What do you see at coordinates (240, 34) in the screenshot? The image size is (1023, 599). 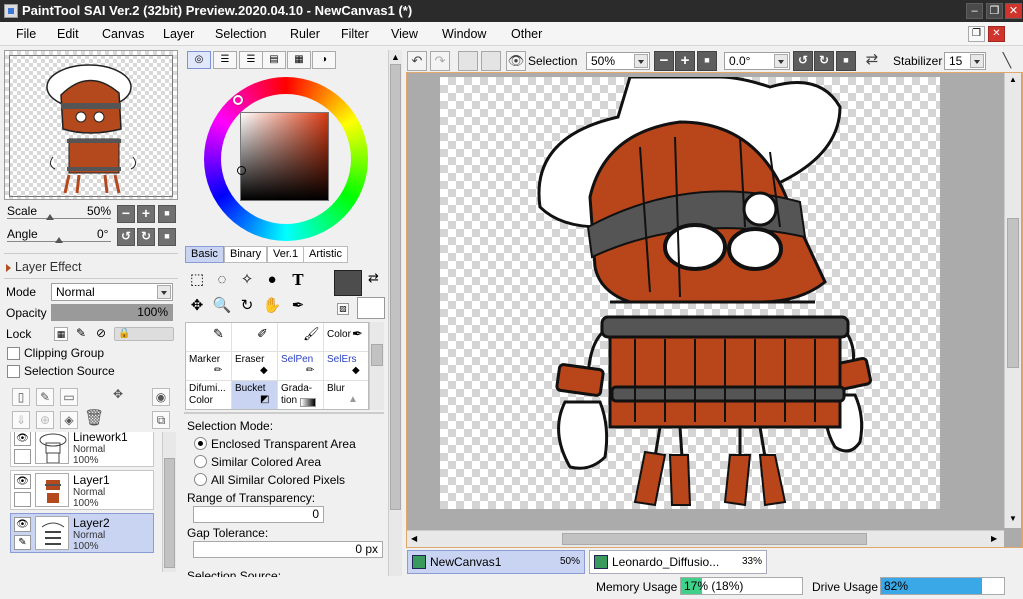 I see `menu-selection: Selection` at bounding box center [240, 34].